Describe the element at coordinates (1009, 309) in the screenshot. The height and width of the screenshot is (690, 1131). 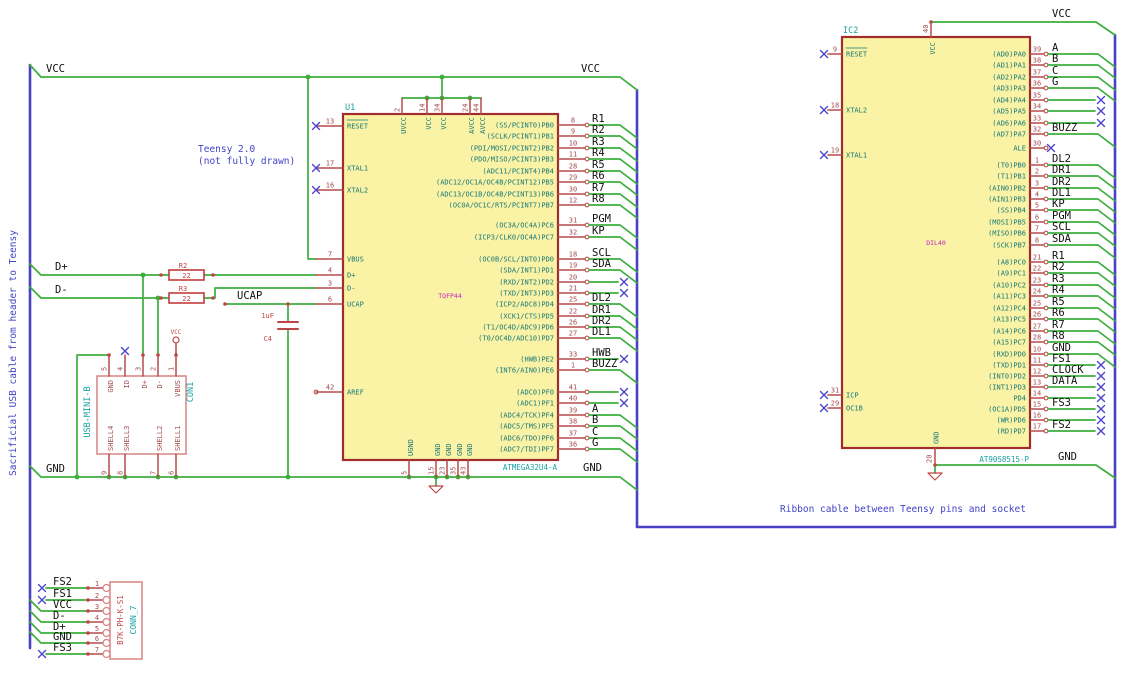
I see `pin-name: (A12)PC4` at that location.